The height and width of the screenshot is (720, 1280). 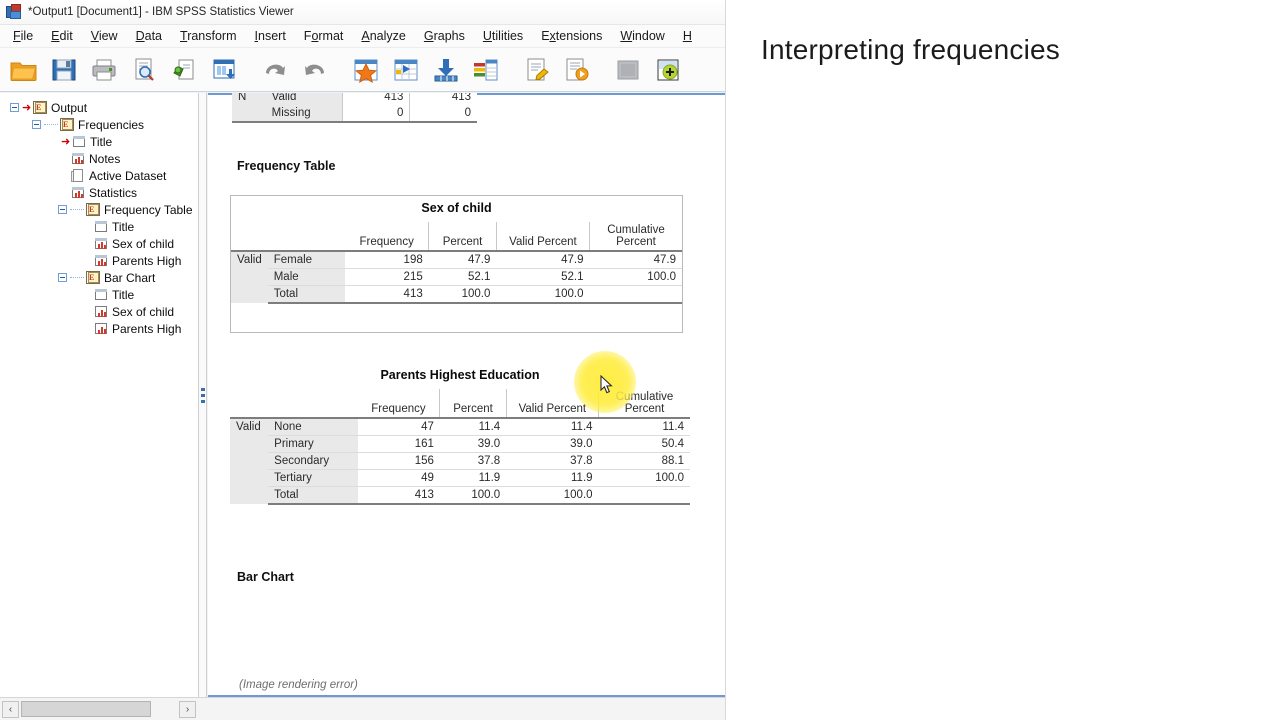 I want to click on table-row: N Valid 413 413, so click(x=354, y=99).